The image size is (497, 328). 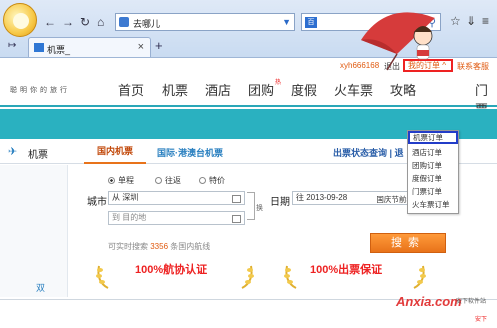 What do you see at coordinates (115, 152) in the screenshot?
I see `tab-domestic-flights: 国内机票` at bounding box center [115, 152].